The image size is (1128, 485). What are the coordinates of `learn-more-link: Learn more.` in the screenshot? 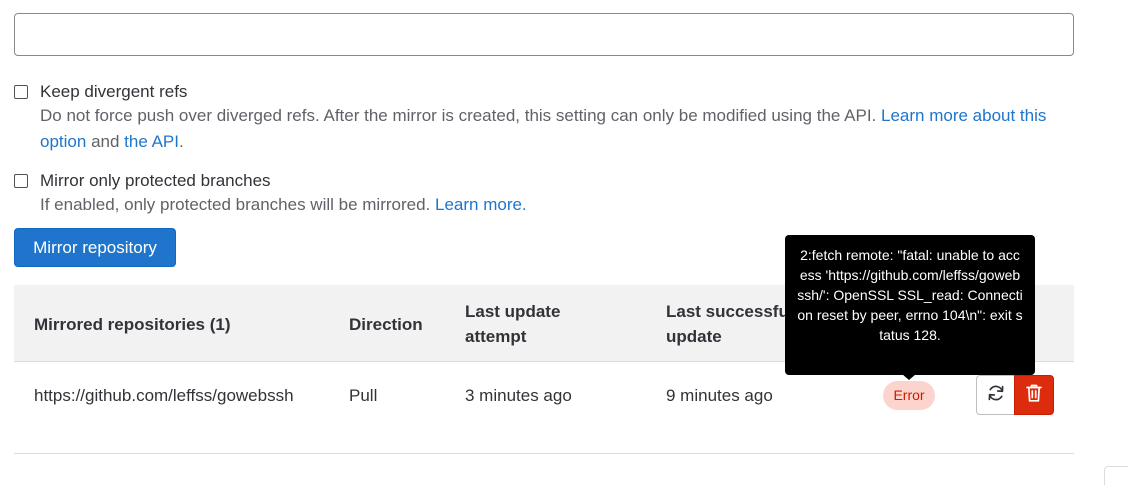 It's located at (481, 204).